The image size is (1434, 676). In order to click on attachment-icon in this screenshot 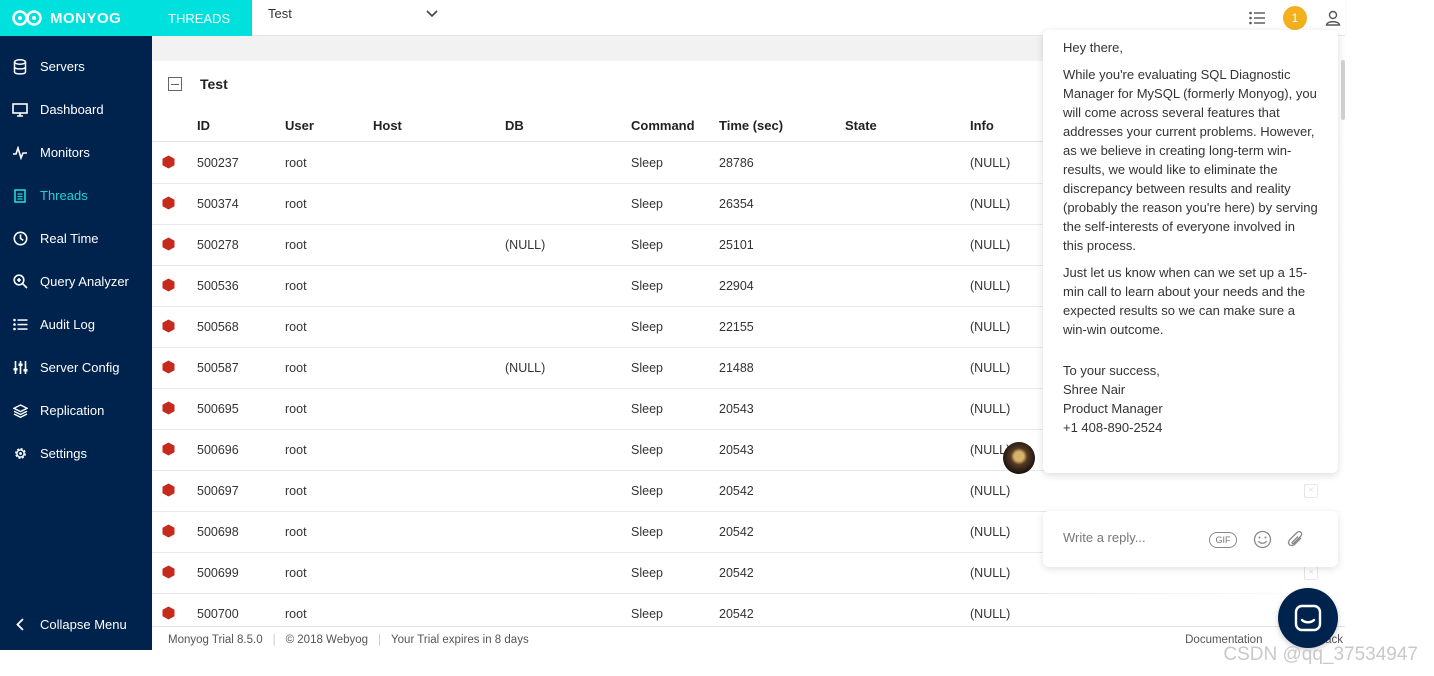, I will do `click(1296, 539)`.